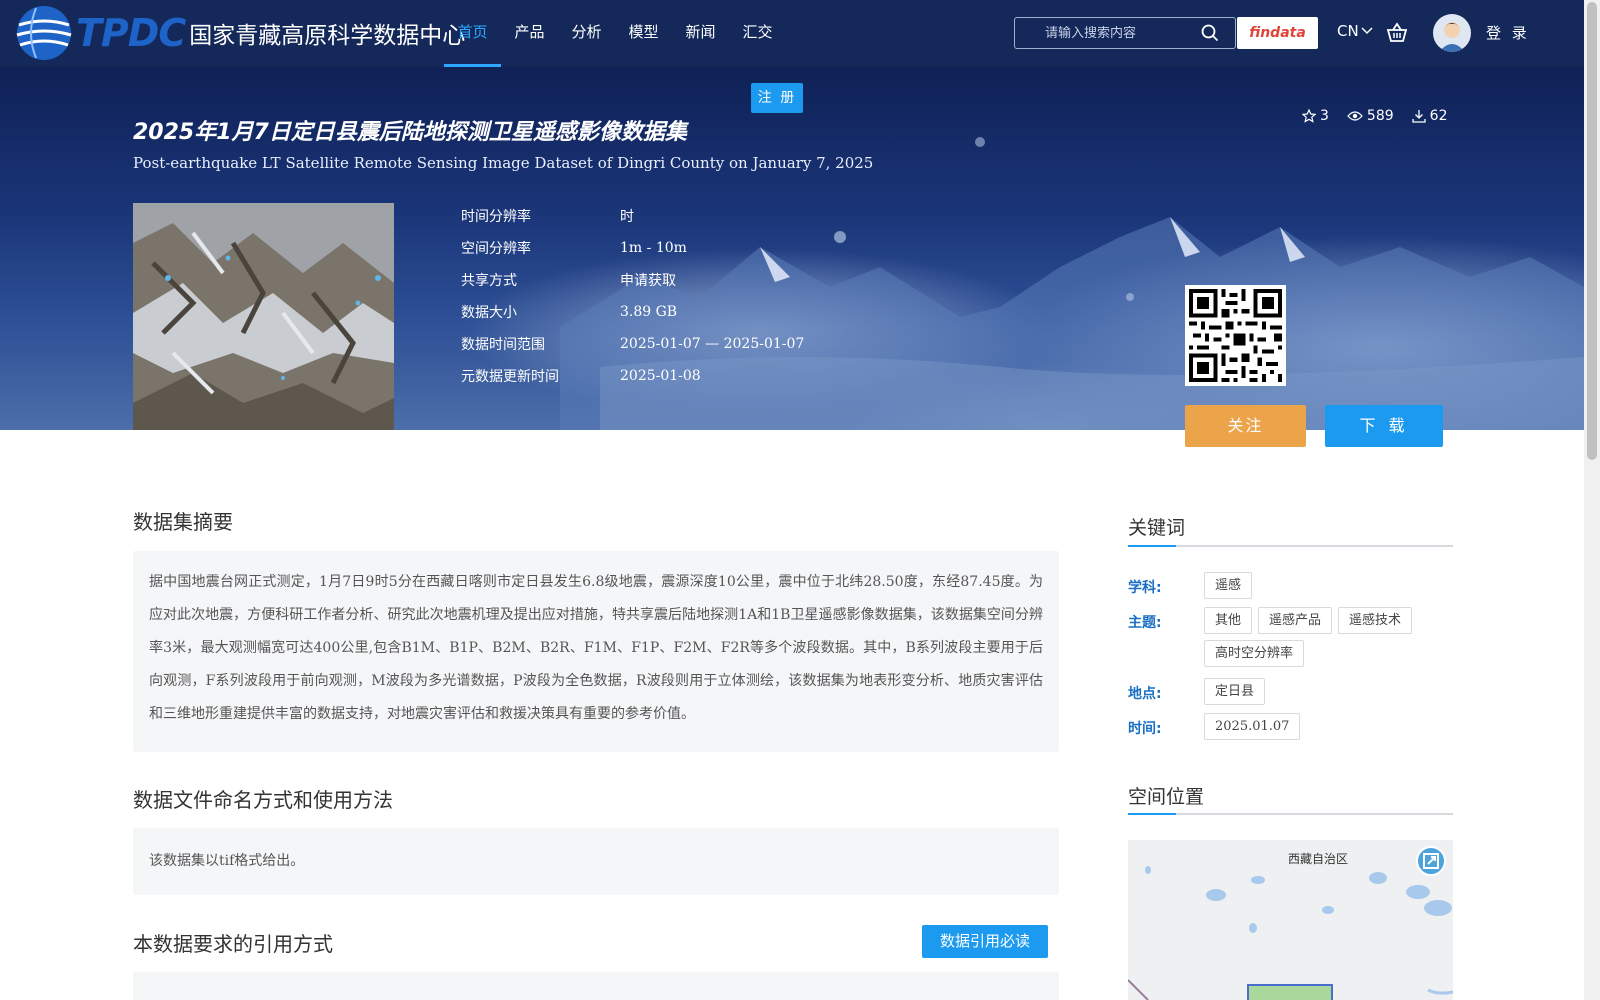  I want to click on meta-row: 空间分辨率 1m - 10m, so click(632, 248).